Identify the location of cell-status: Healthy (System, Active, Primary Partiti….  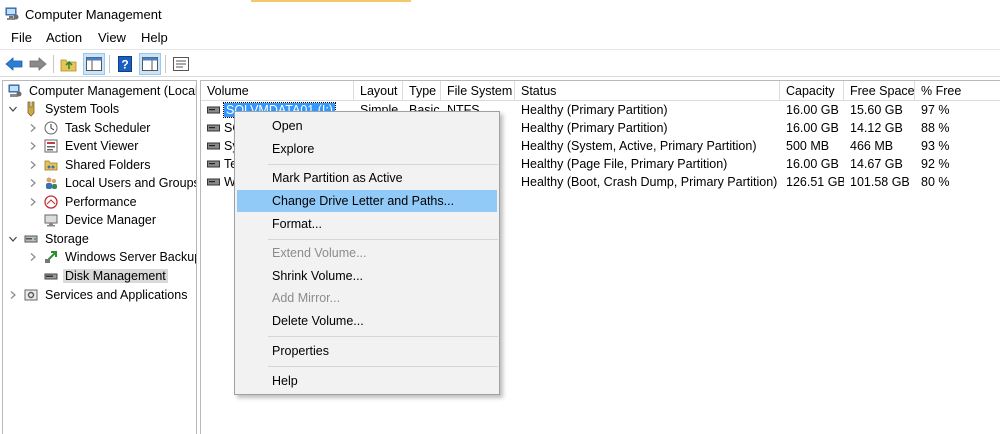
(639, 146).